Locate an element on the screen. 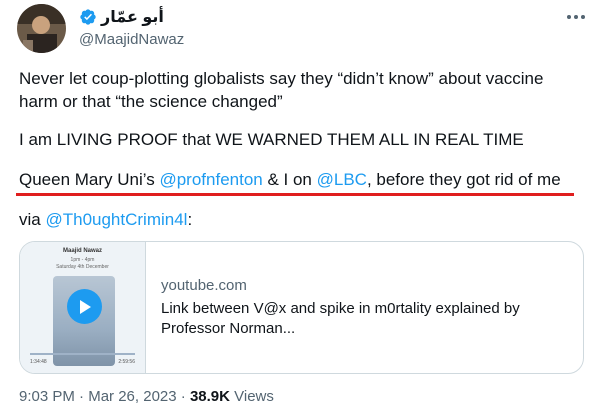 The width and height of the screenshot is (600, 418). thumbnail-date: Saturday 4th December is located at coordinates (82, 267).